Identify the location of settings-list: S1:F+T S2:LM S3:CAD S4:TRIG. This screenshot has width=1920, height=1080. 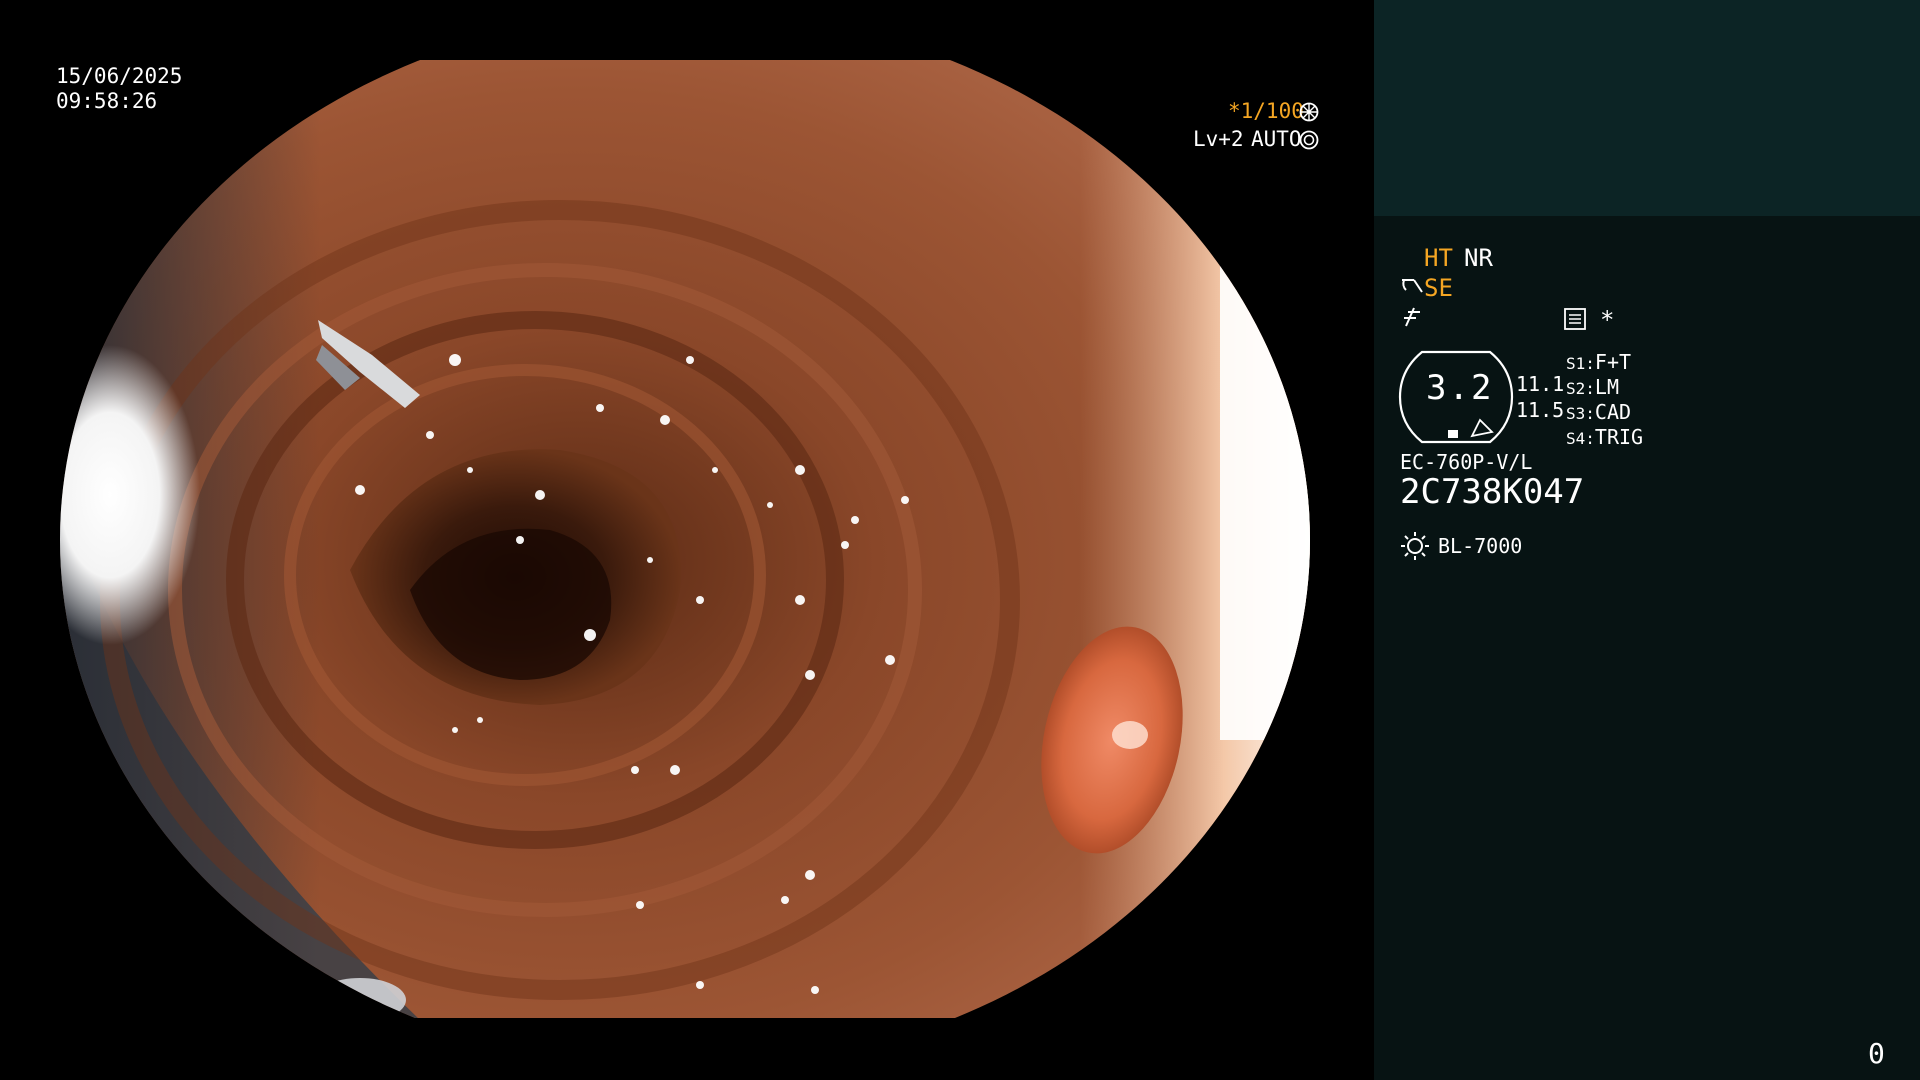
(1604, 400).